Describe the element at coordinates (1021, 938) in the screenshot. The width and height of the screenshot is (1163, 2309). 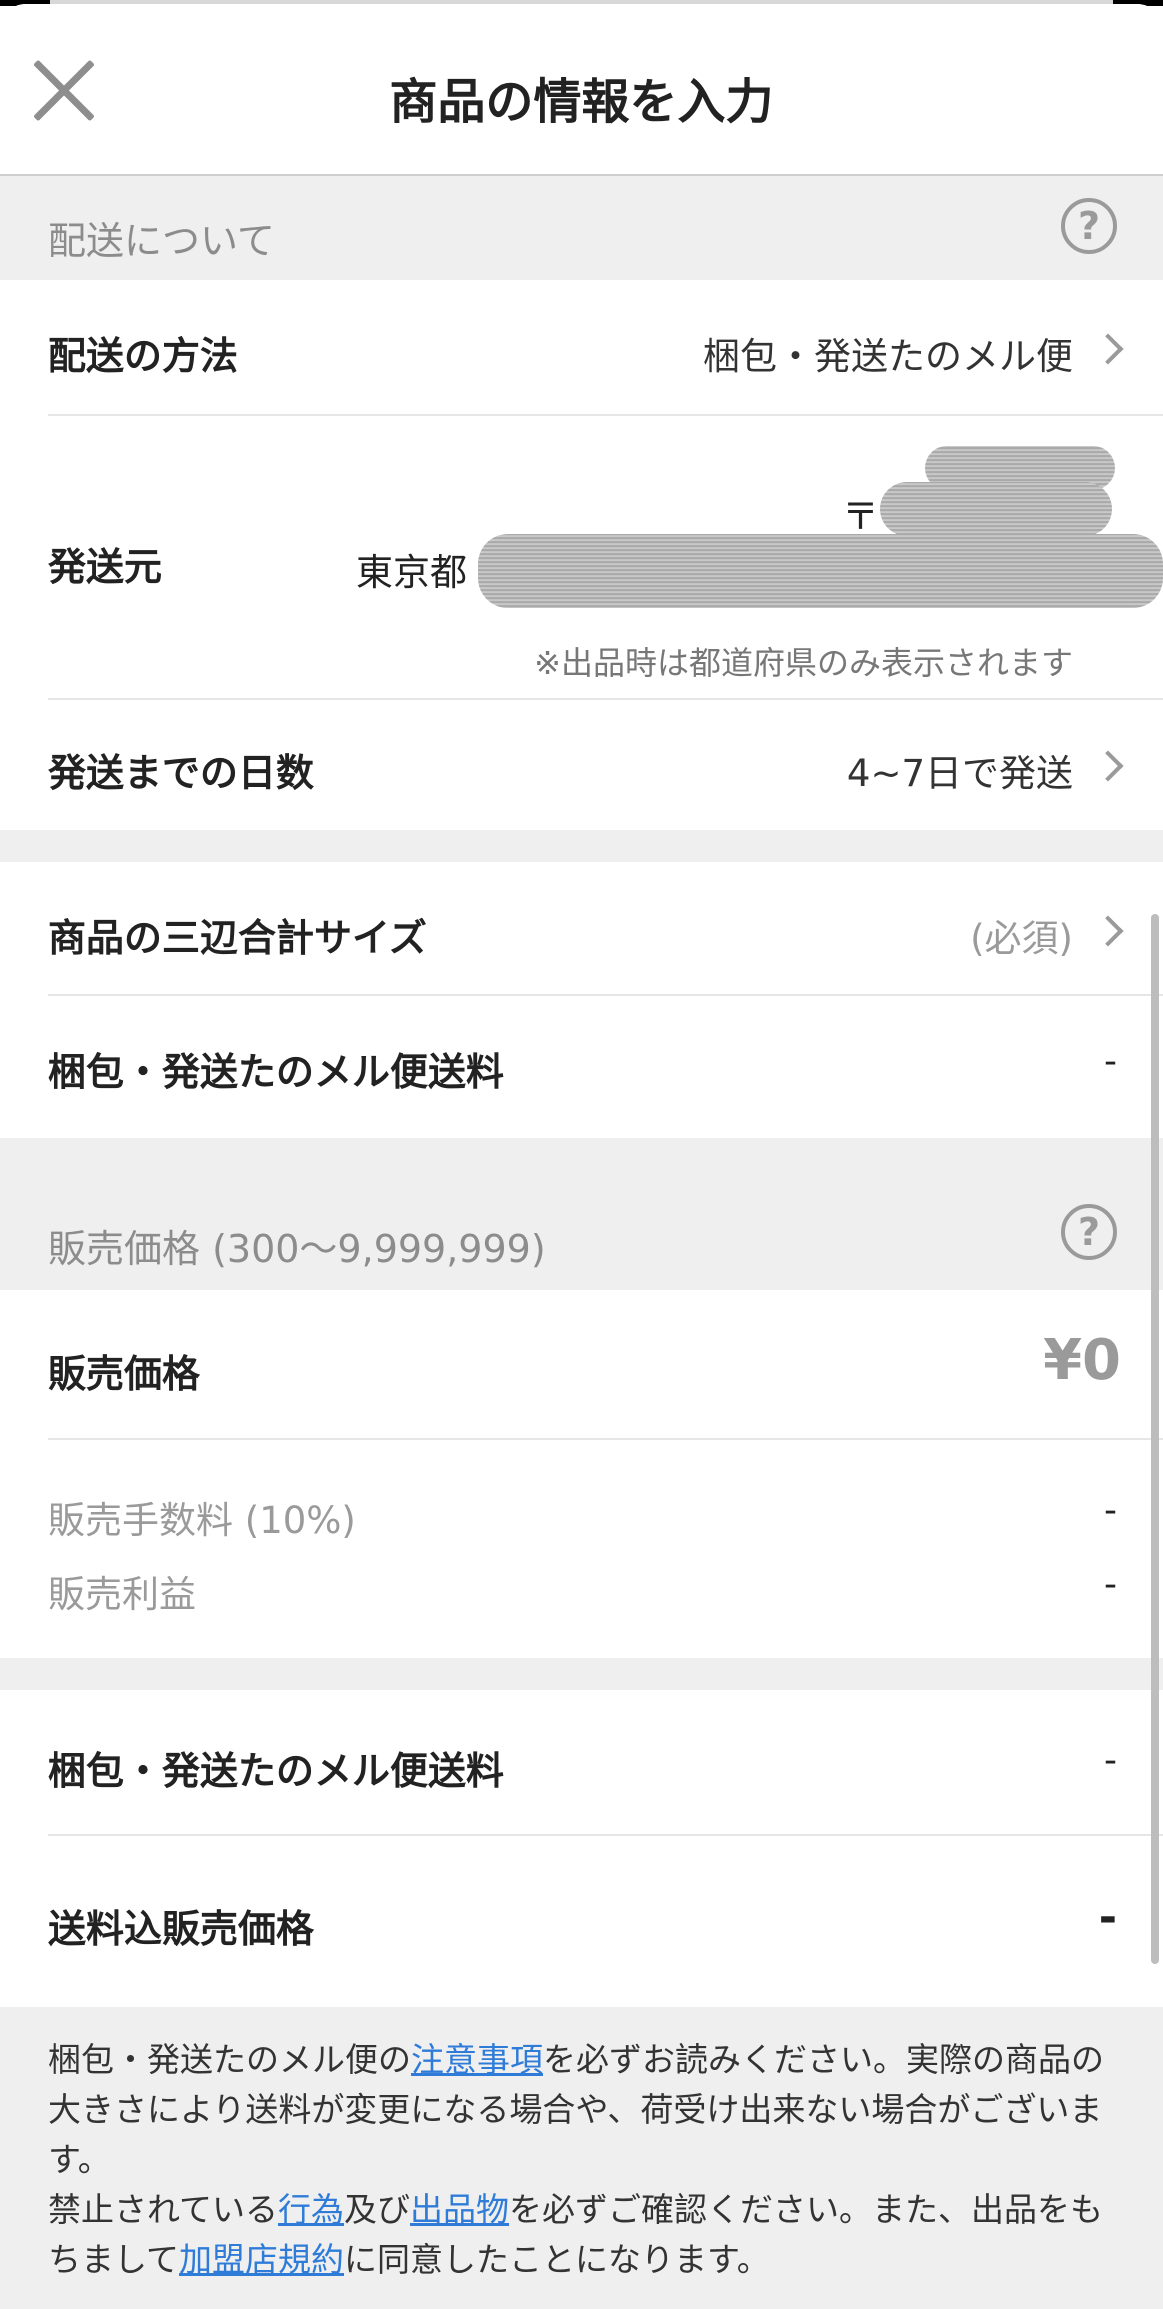
I see `item-size-value: (必須)` at that location.